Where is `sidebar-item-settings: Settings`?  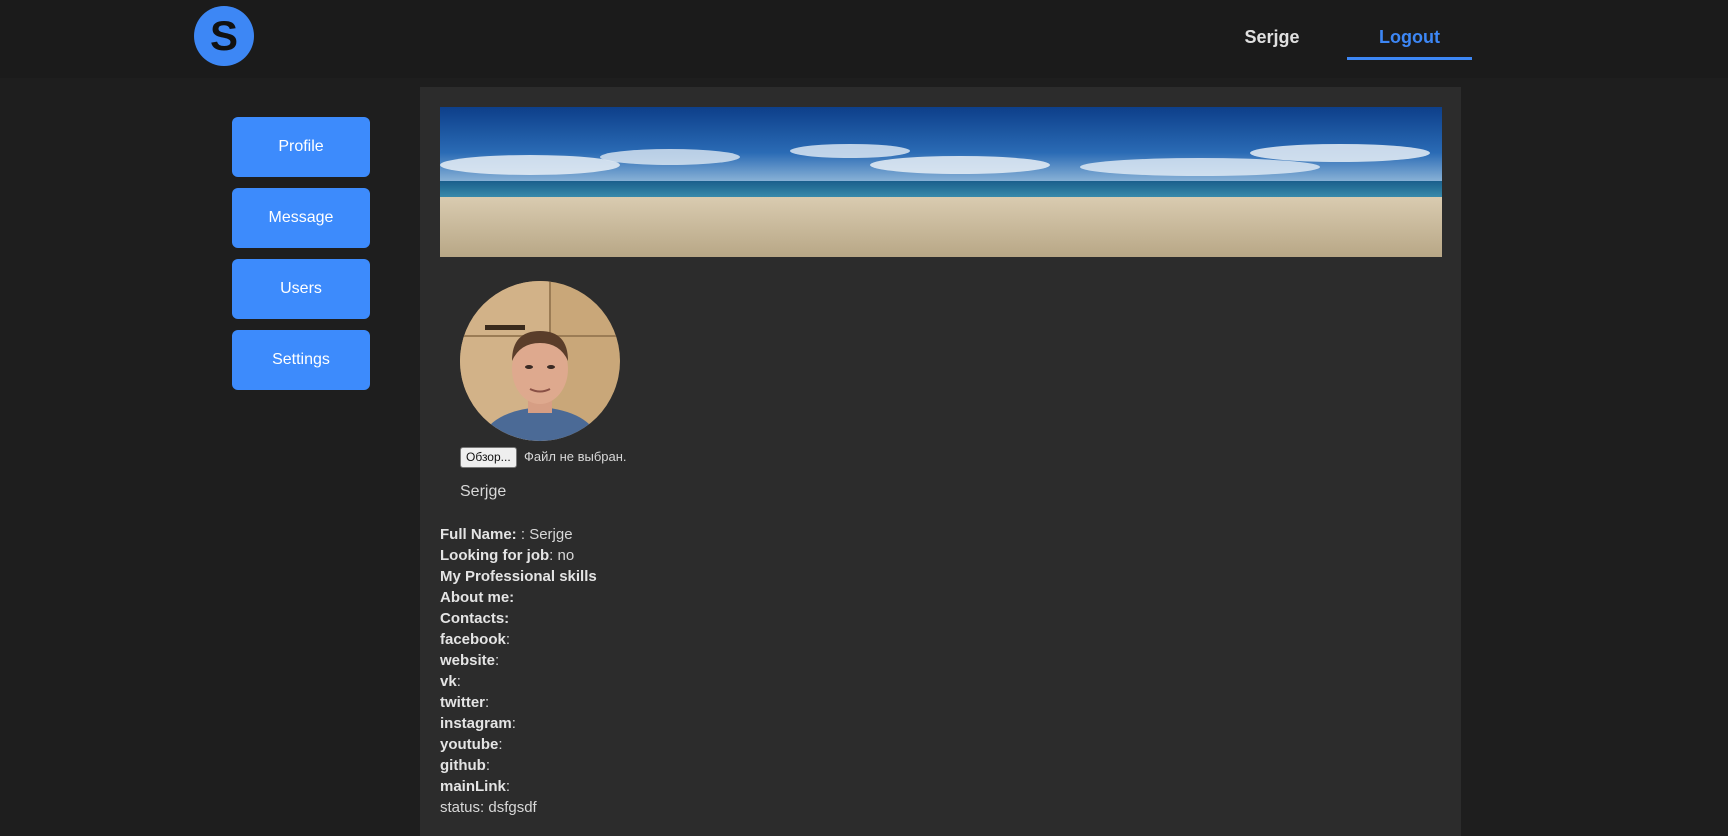 sidebar-item-settings: Settings is located at coordinates (301, 360).